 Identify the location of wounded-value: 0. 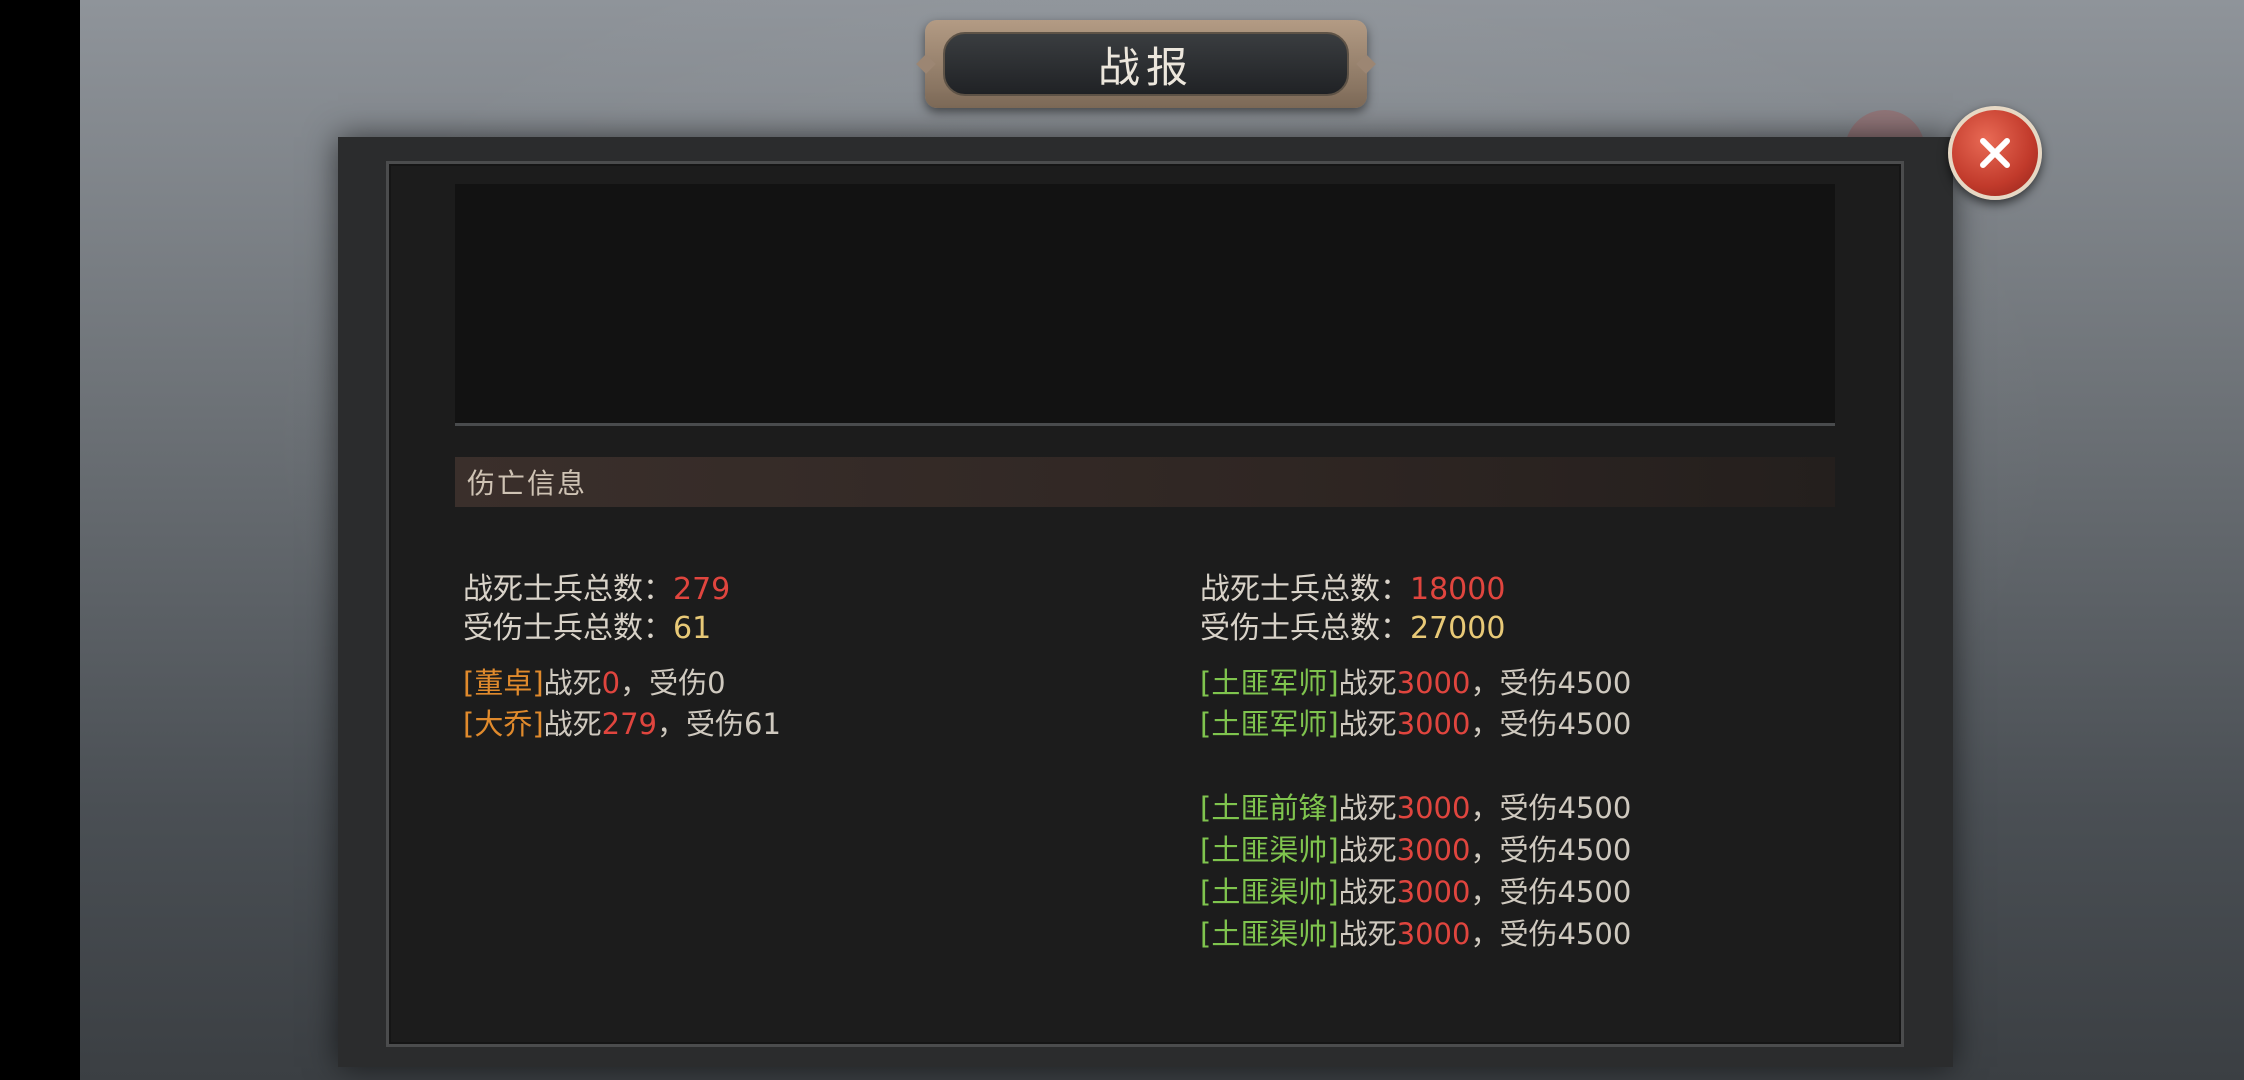
(716, 683).